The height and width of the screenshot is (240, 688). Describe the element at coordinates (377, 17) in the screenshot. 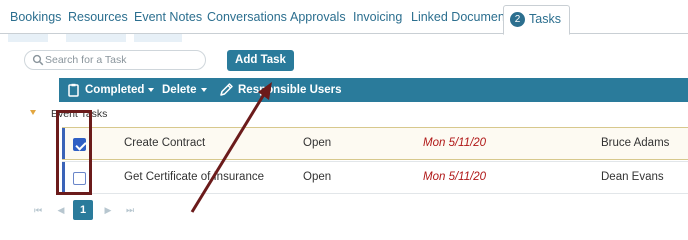

I see `tab-invoicing: Invoicing` at that location.